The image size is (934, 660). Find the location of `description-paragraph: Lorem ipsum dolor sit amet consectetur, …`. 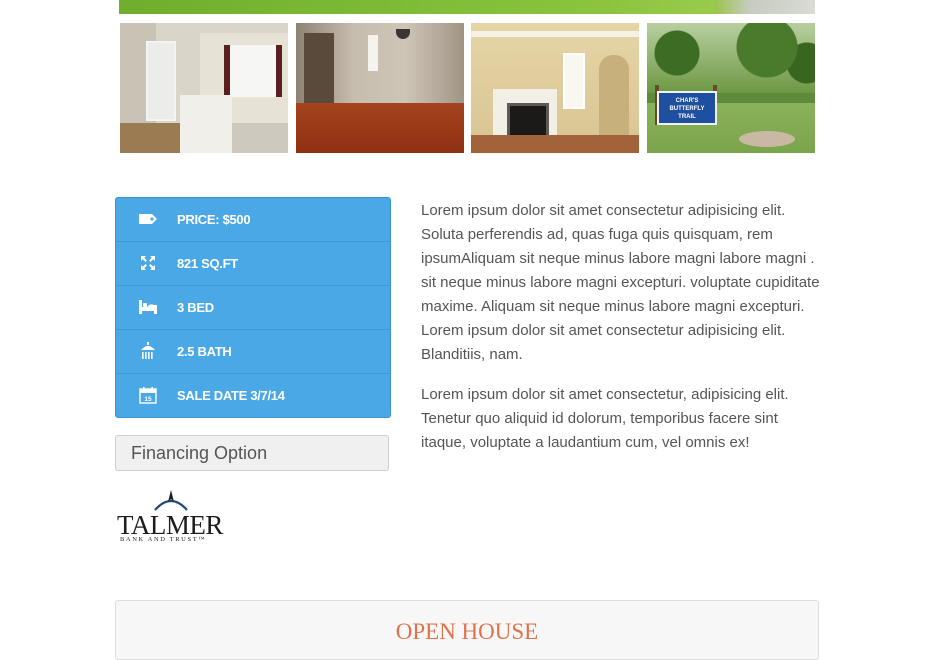

description-paragraph: Lorem ipsum dolor sit amet consectetur, … is located at coordinates (605, 418).